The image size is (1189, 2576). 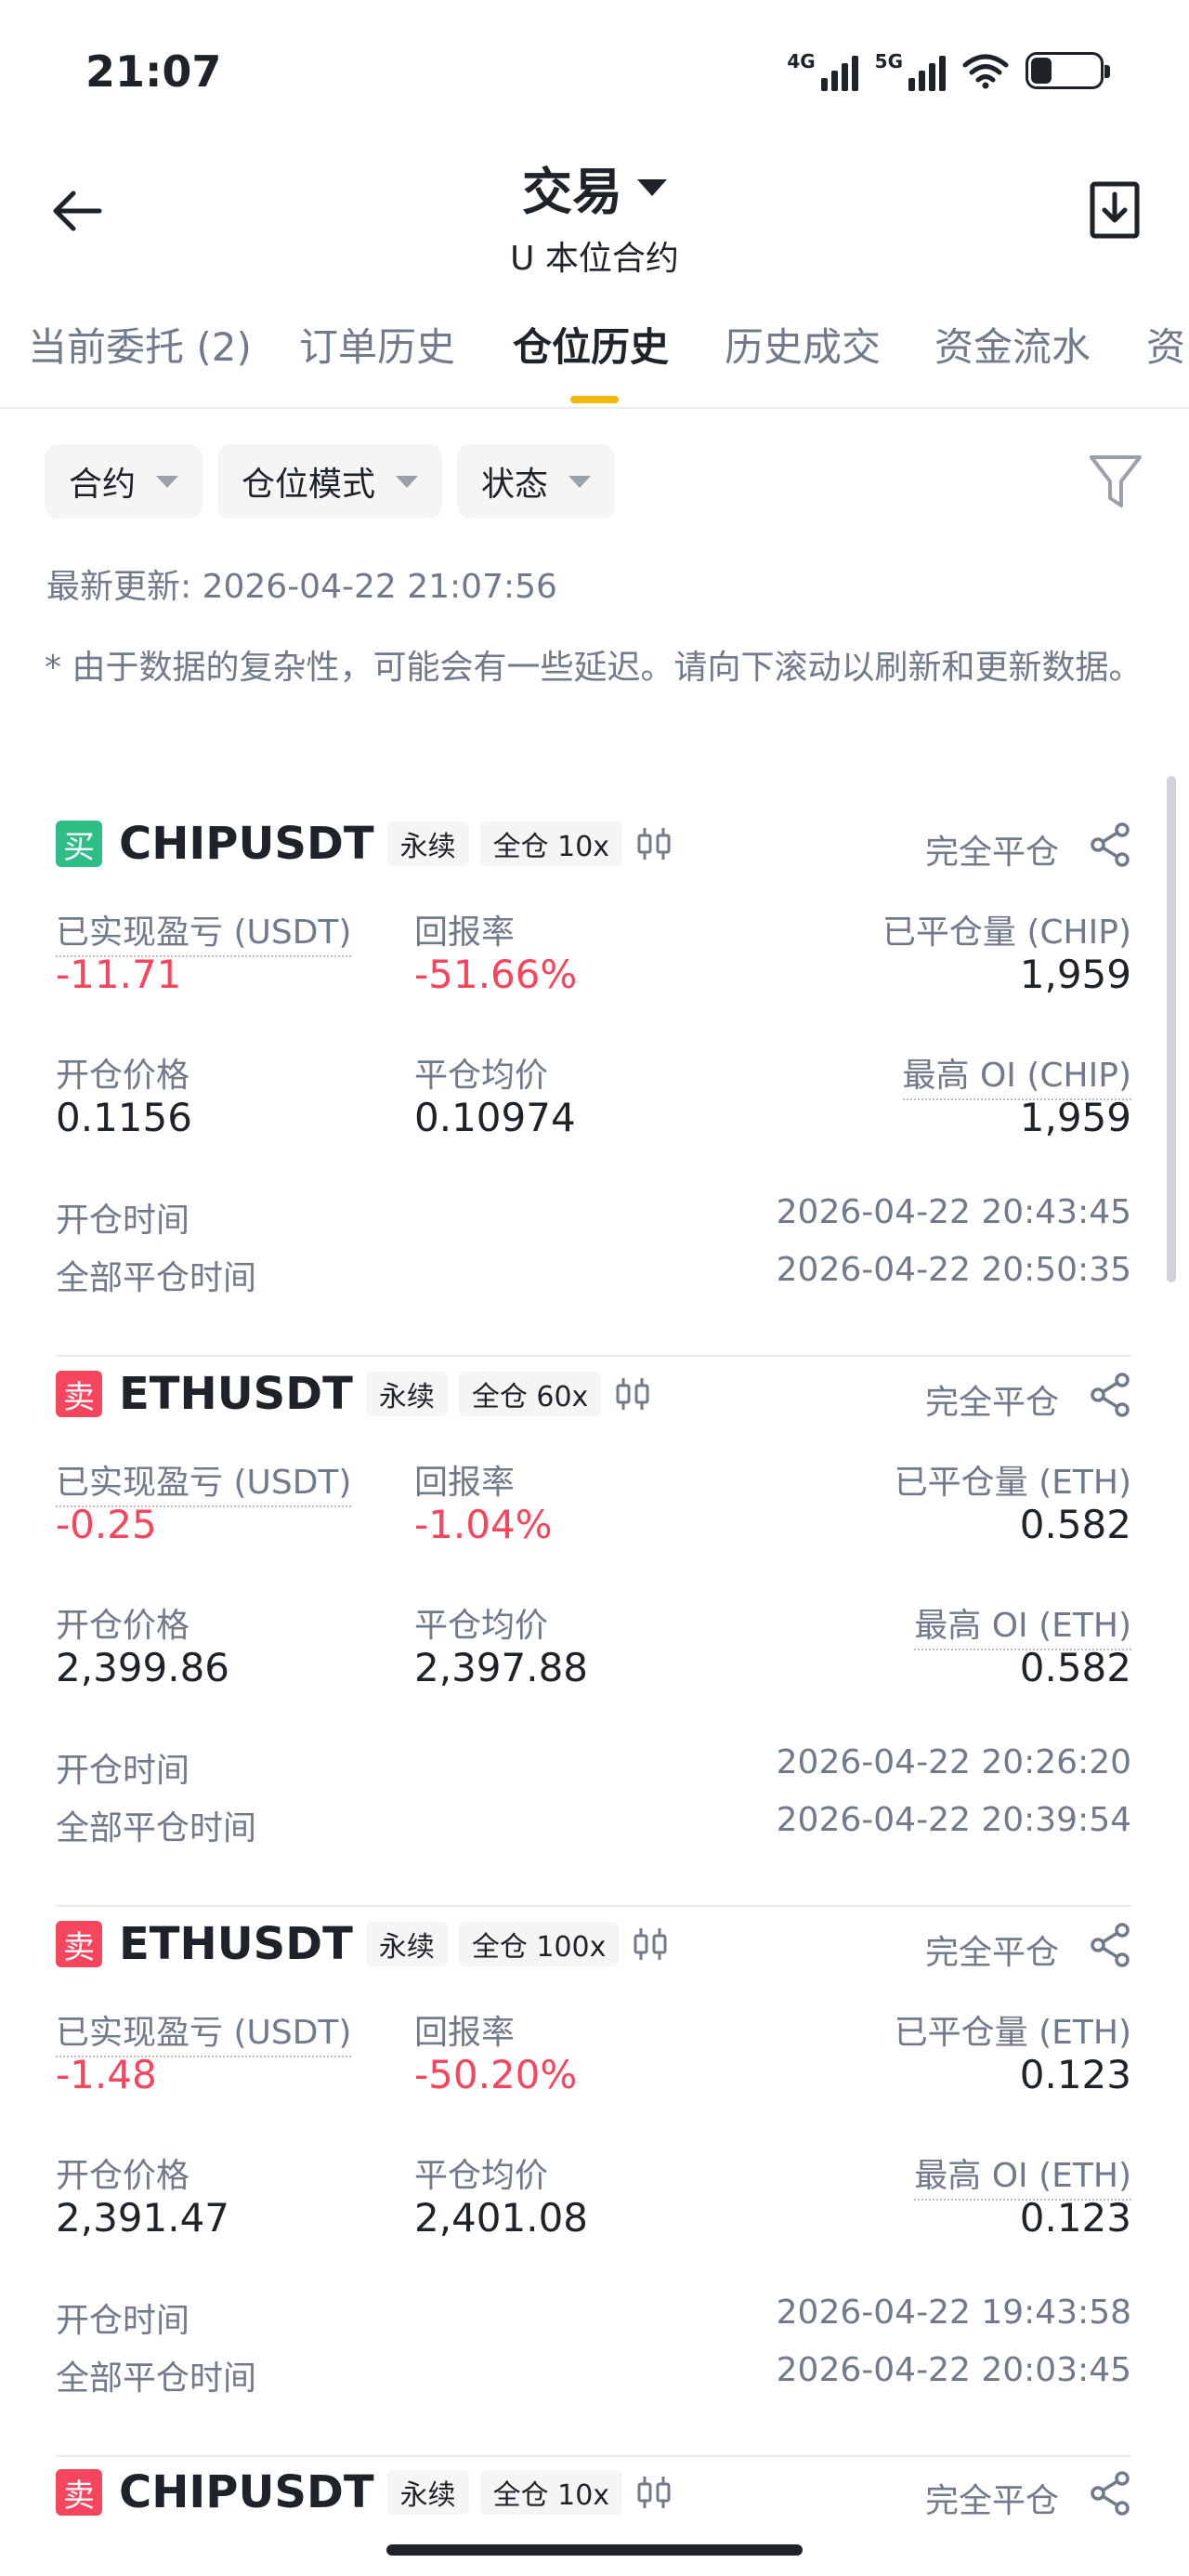 I want to click on card-header: 卖 CHIPUSDT 永续 全仓 10x, so click(x=365, y=2492).